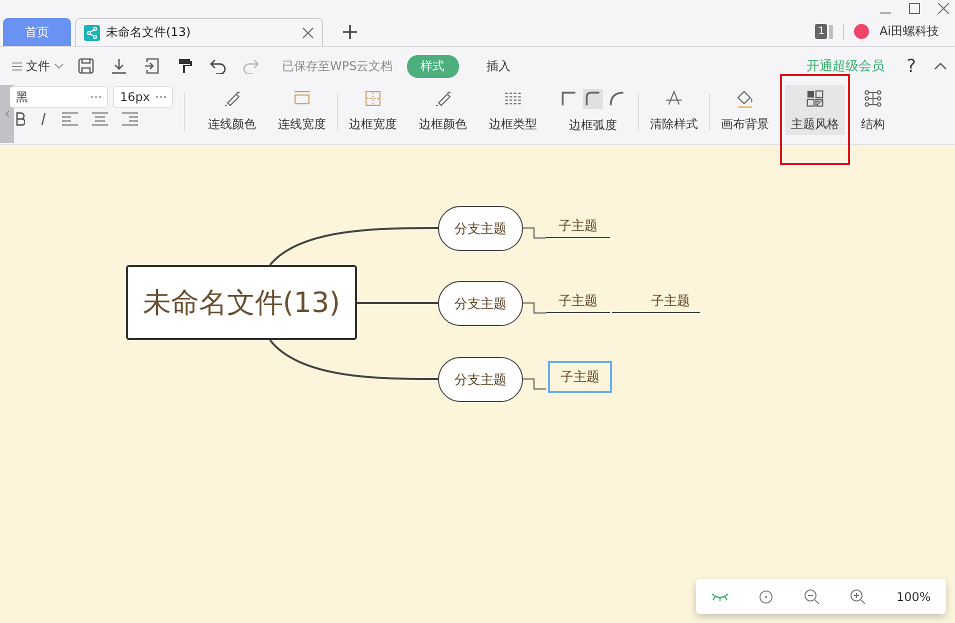 This screenshot has height=623, width=955. I want to click on toolbar-tool: 结构, so click(873, 119).